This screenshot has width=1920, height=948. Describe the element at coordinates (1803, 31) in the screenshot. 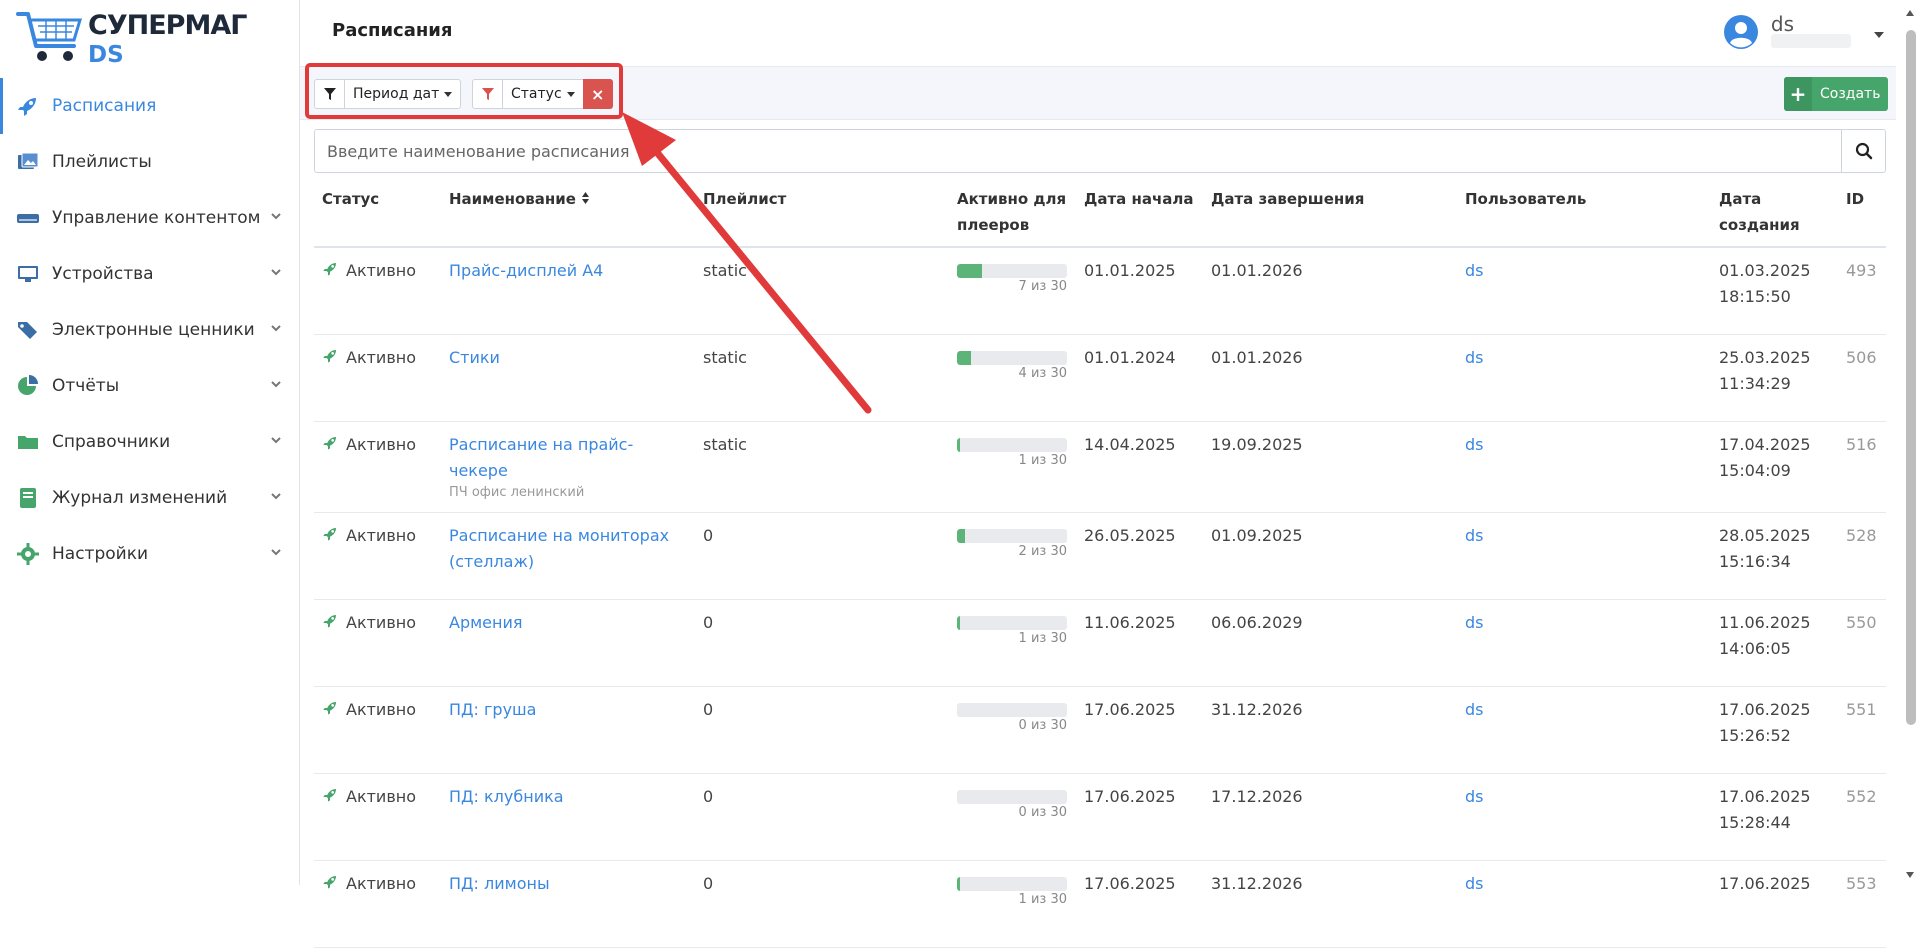

I see `user-menu: ds` at that location.